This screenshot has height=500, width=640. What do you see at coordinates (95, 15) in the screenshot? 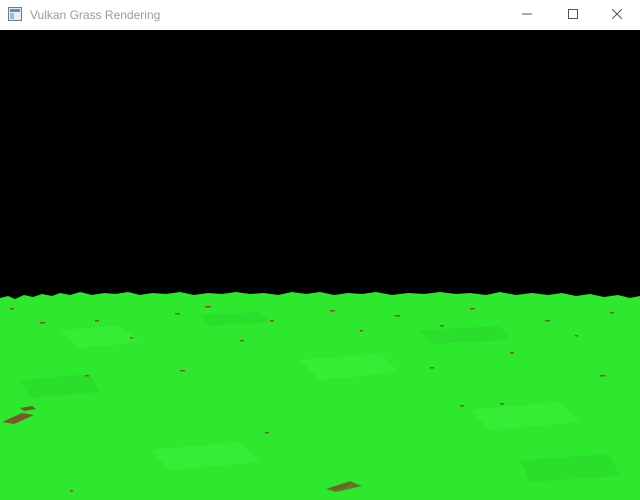
I see `window-title: Vulkan Grass Rendering` at bounding box center [95, 15].